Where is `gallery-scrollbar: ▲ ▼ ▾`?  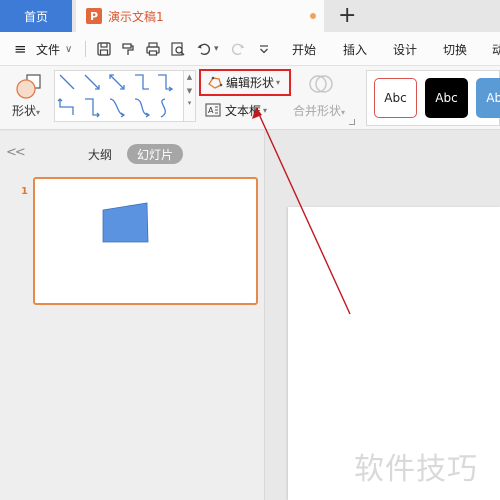
gallery-scrollbar: ▲ ▼ ▾ is located at coordinates (190, 96).